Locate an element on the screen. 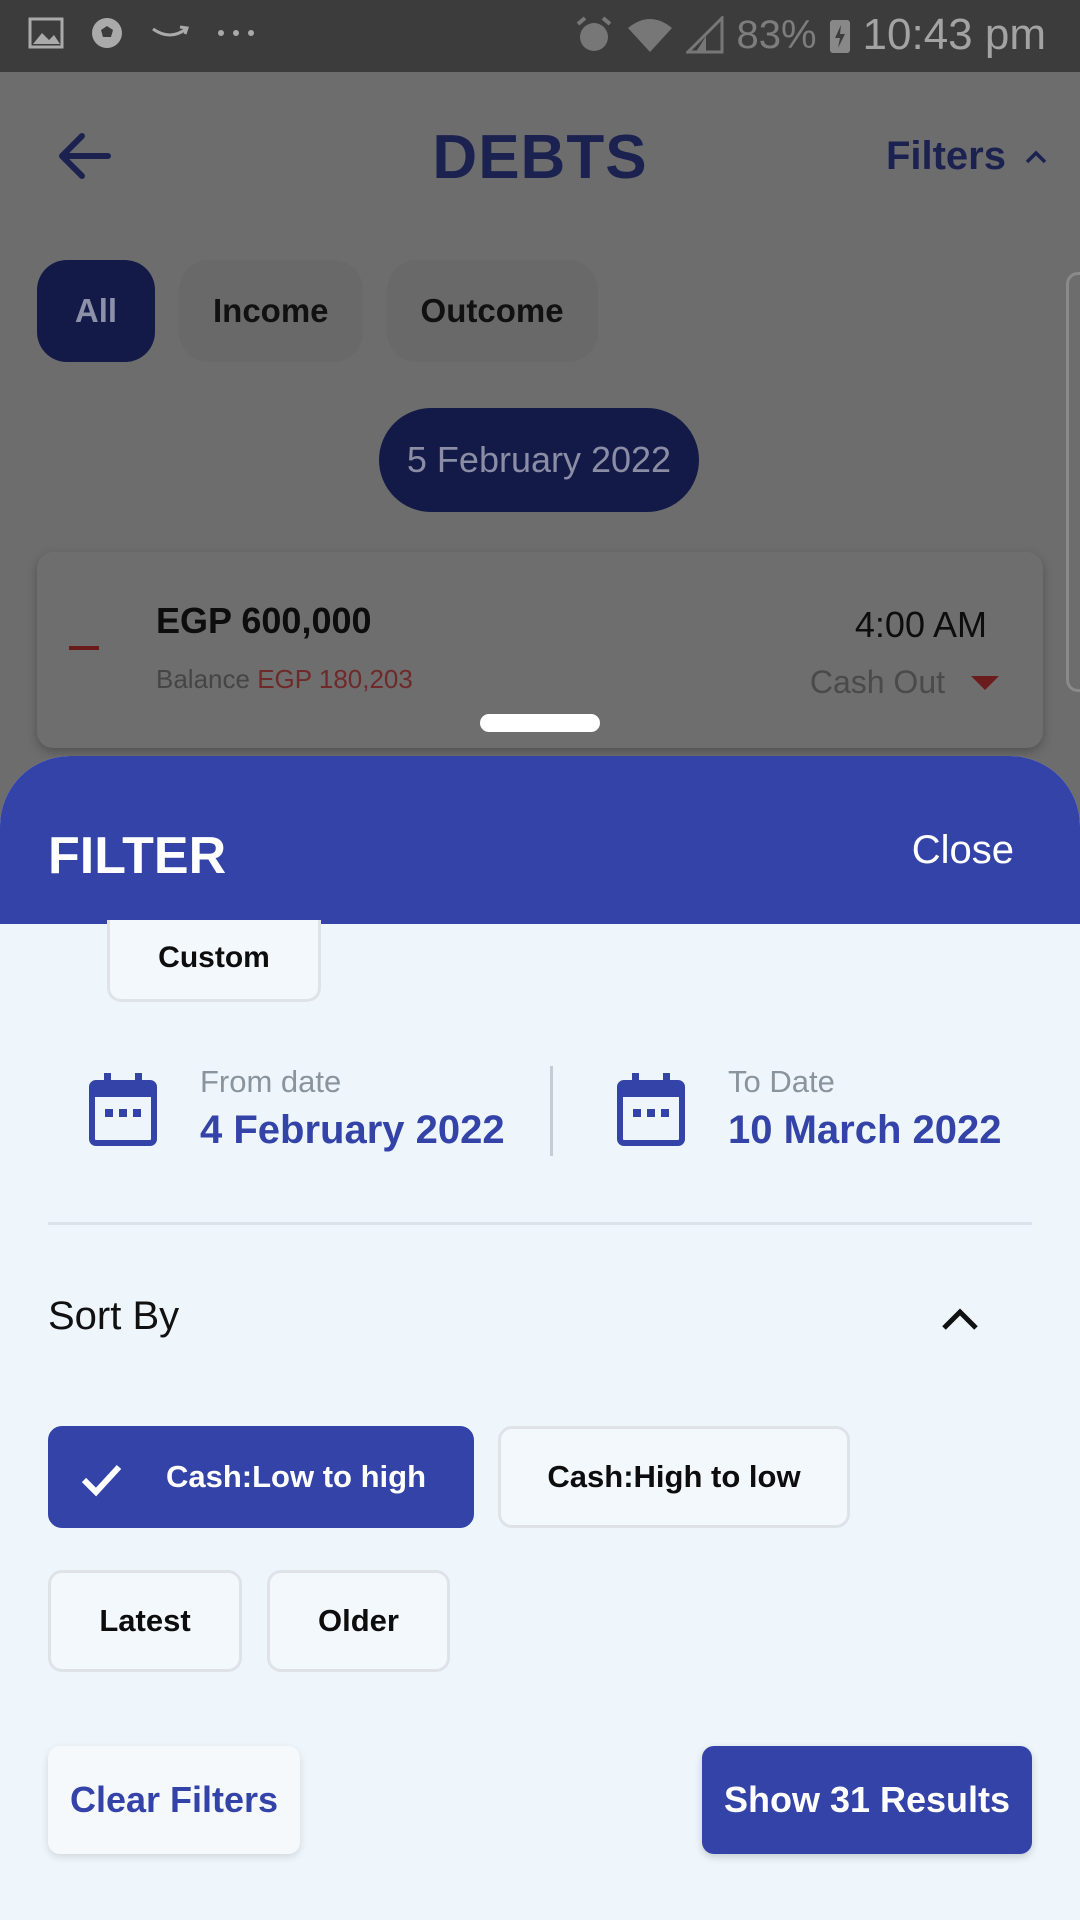 The height and width of the screenshot is (1920, 1080). signal-icon is located at coordinates (705, 35).